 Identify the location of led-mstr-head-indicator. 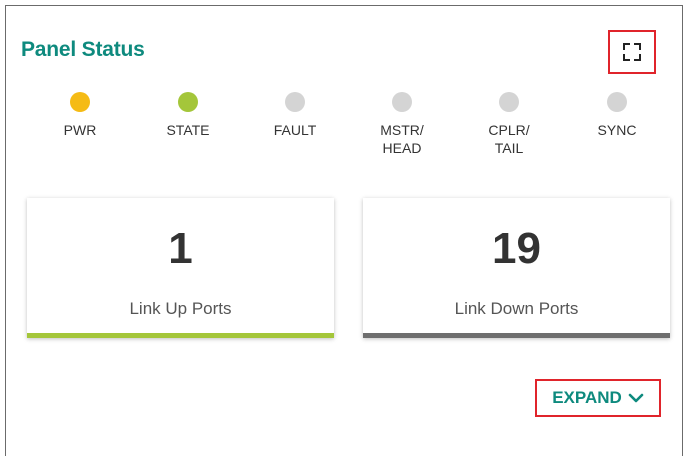
(402, 102).